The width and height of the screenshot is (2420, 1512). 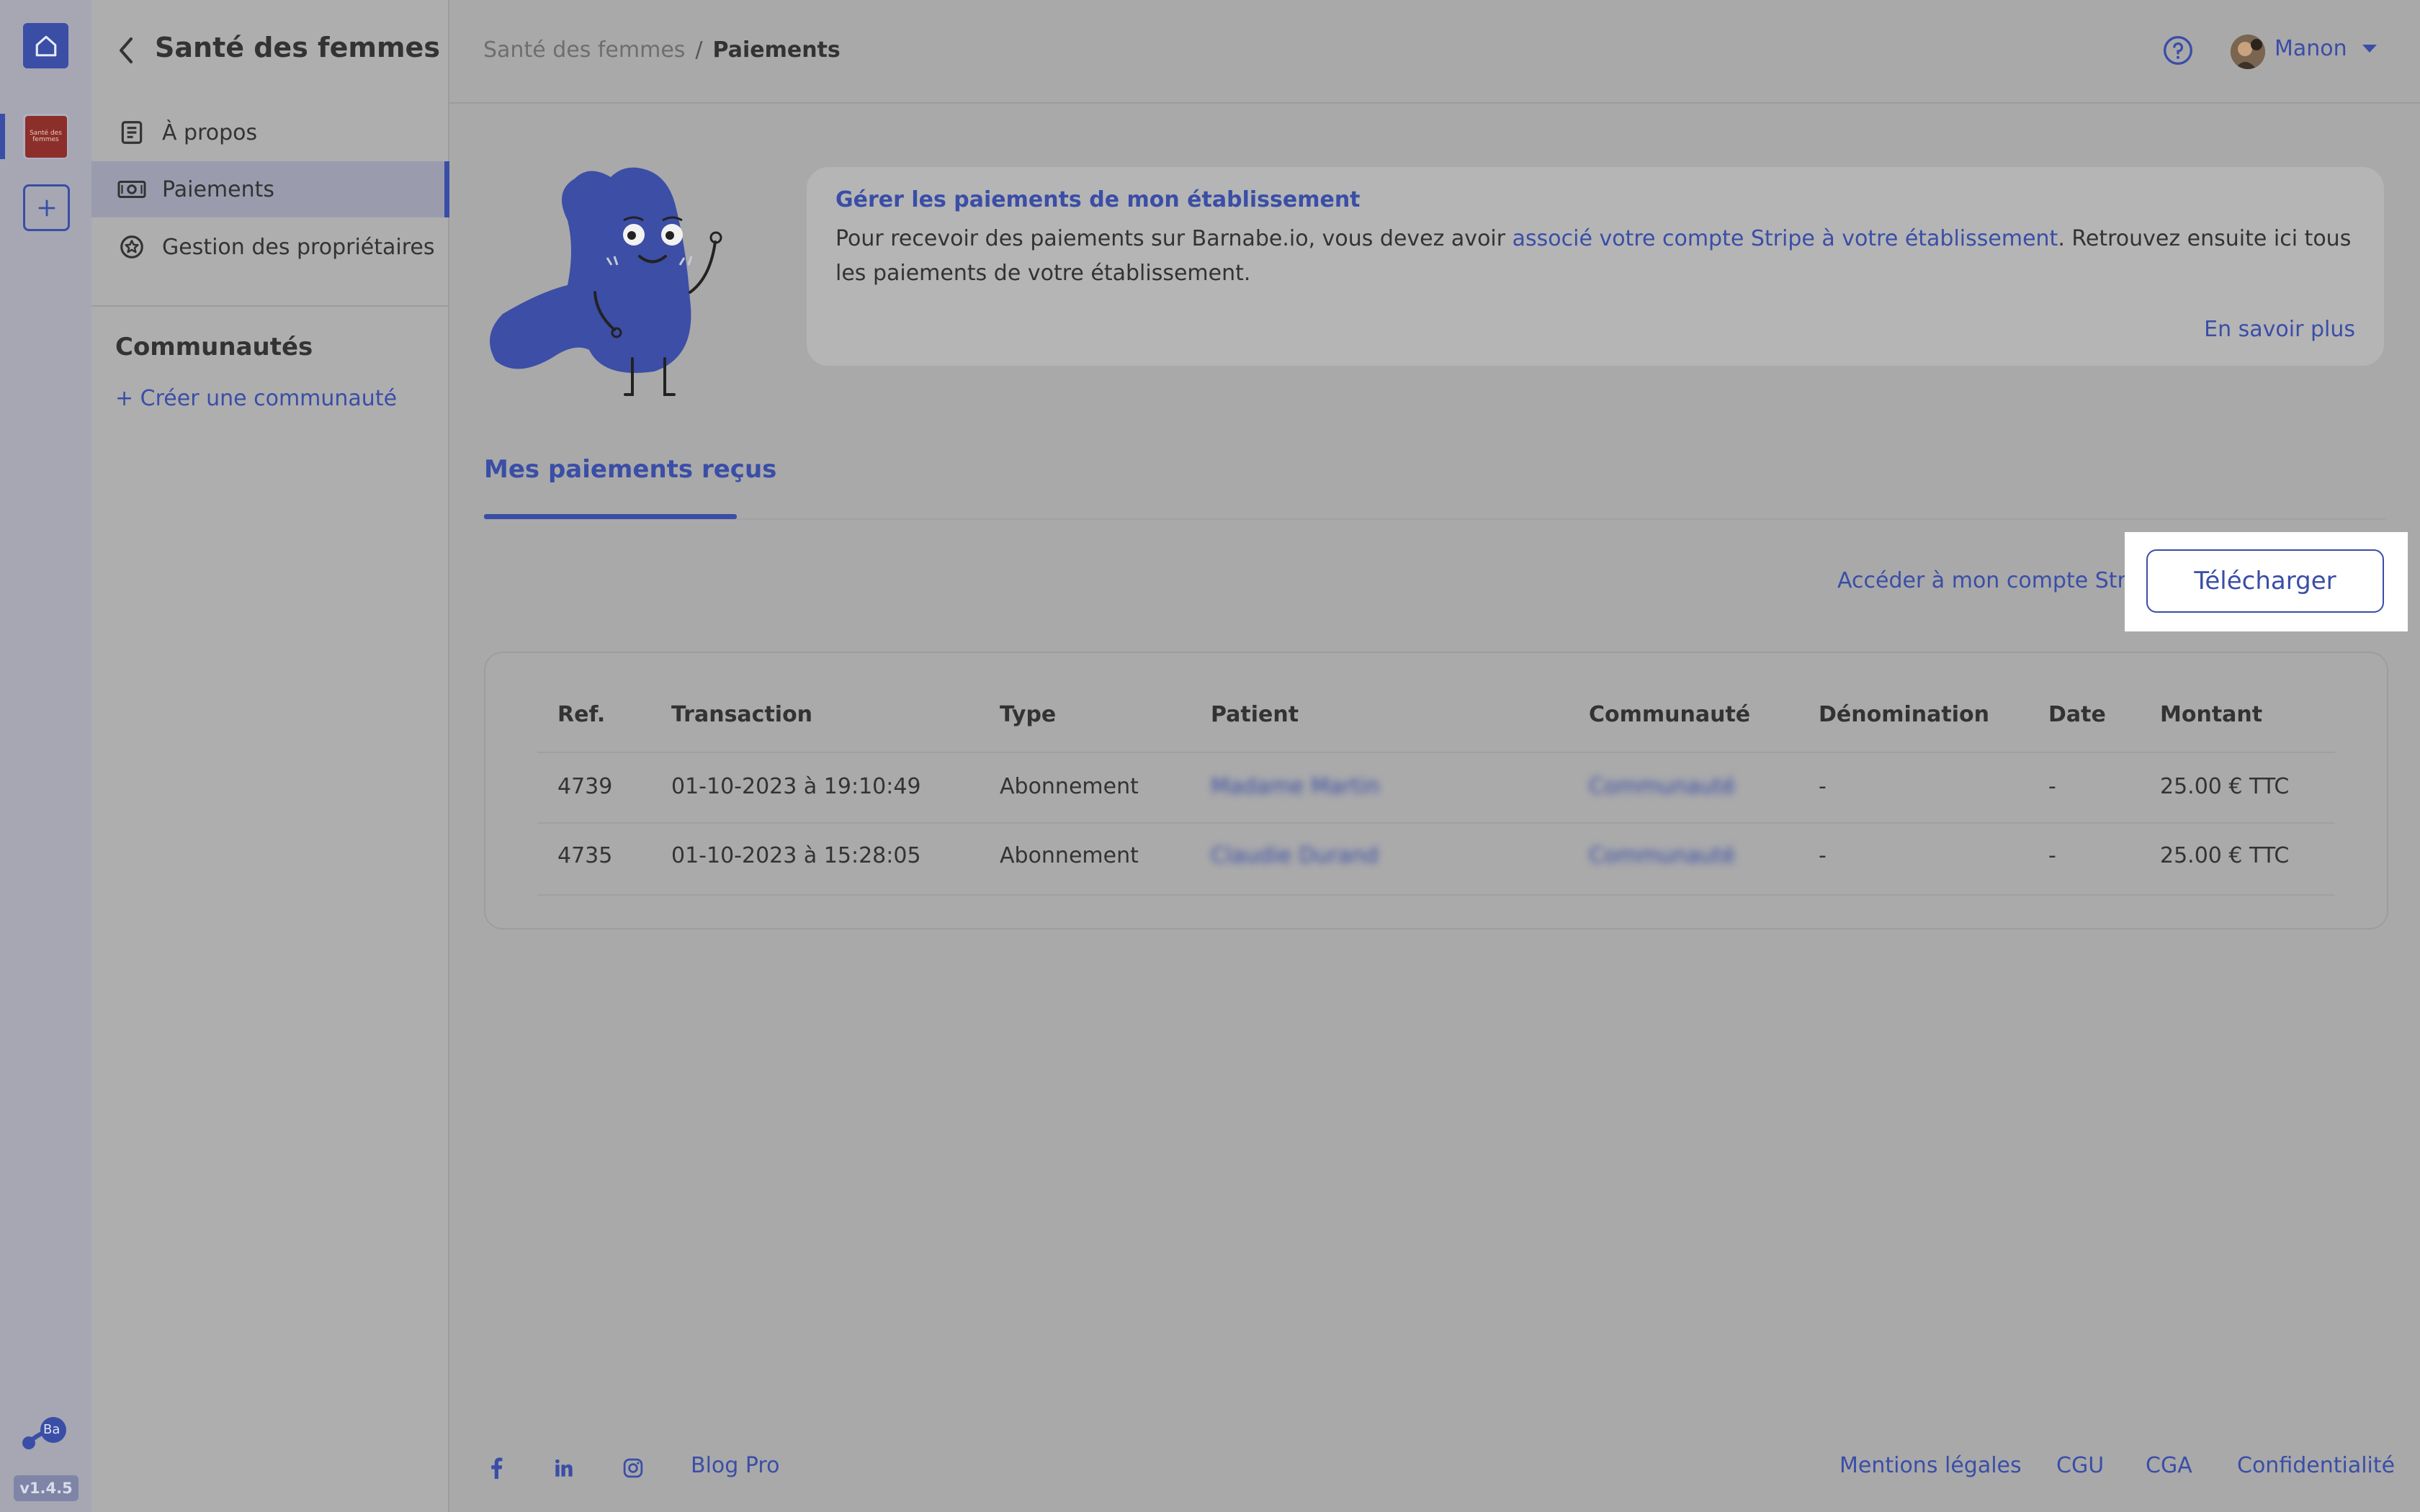 What do you see at coordinates (2, 136) in the screenshot?
I see `rail-active-indicator` at bounding box center [2, 136].